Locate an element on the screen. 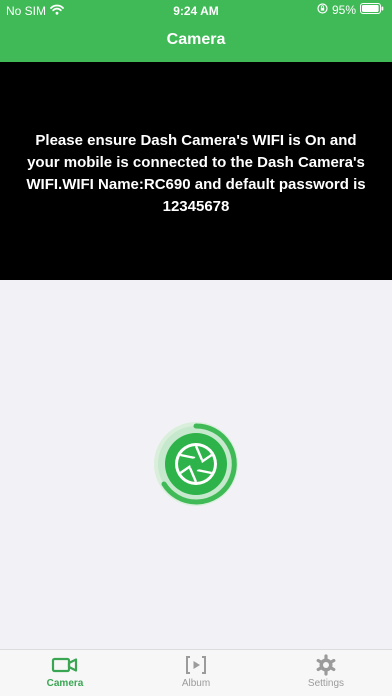 The height and width of the screenshot is (696, 392). loading-spinner is located at coordinates (196, 464).